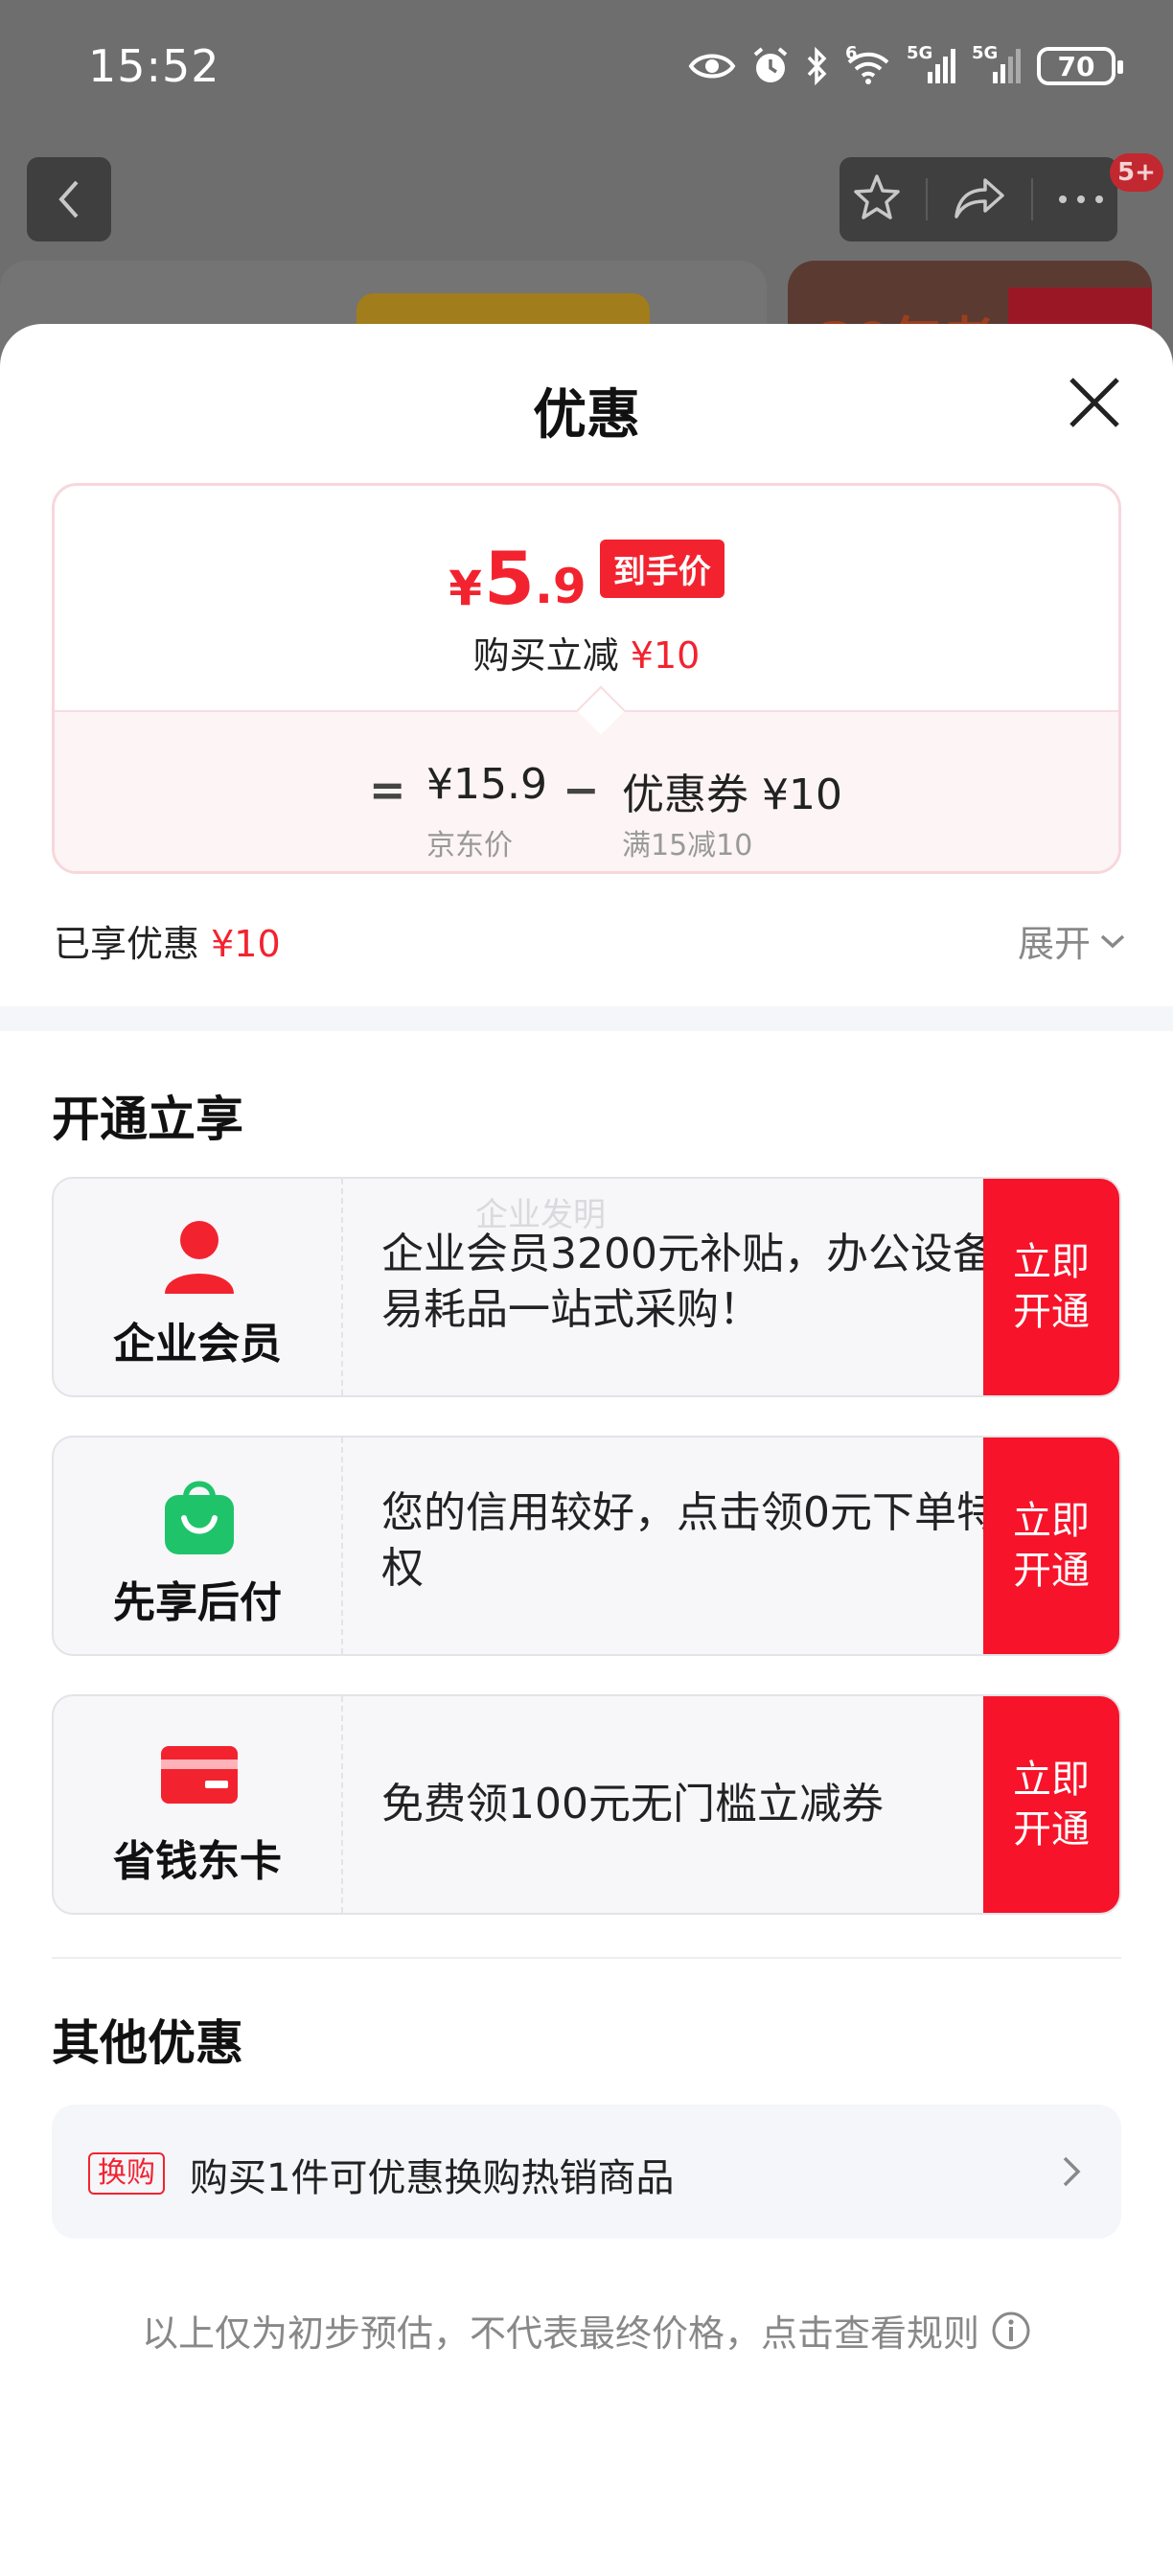 The height and width of the screenshot is (2576, 1173). Describe the element at coordinates (560, 2333) in the screenshot. I see `rules-note-text: 以上仅为初步预估，不代表最终价格，点击查看规则` at that location.